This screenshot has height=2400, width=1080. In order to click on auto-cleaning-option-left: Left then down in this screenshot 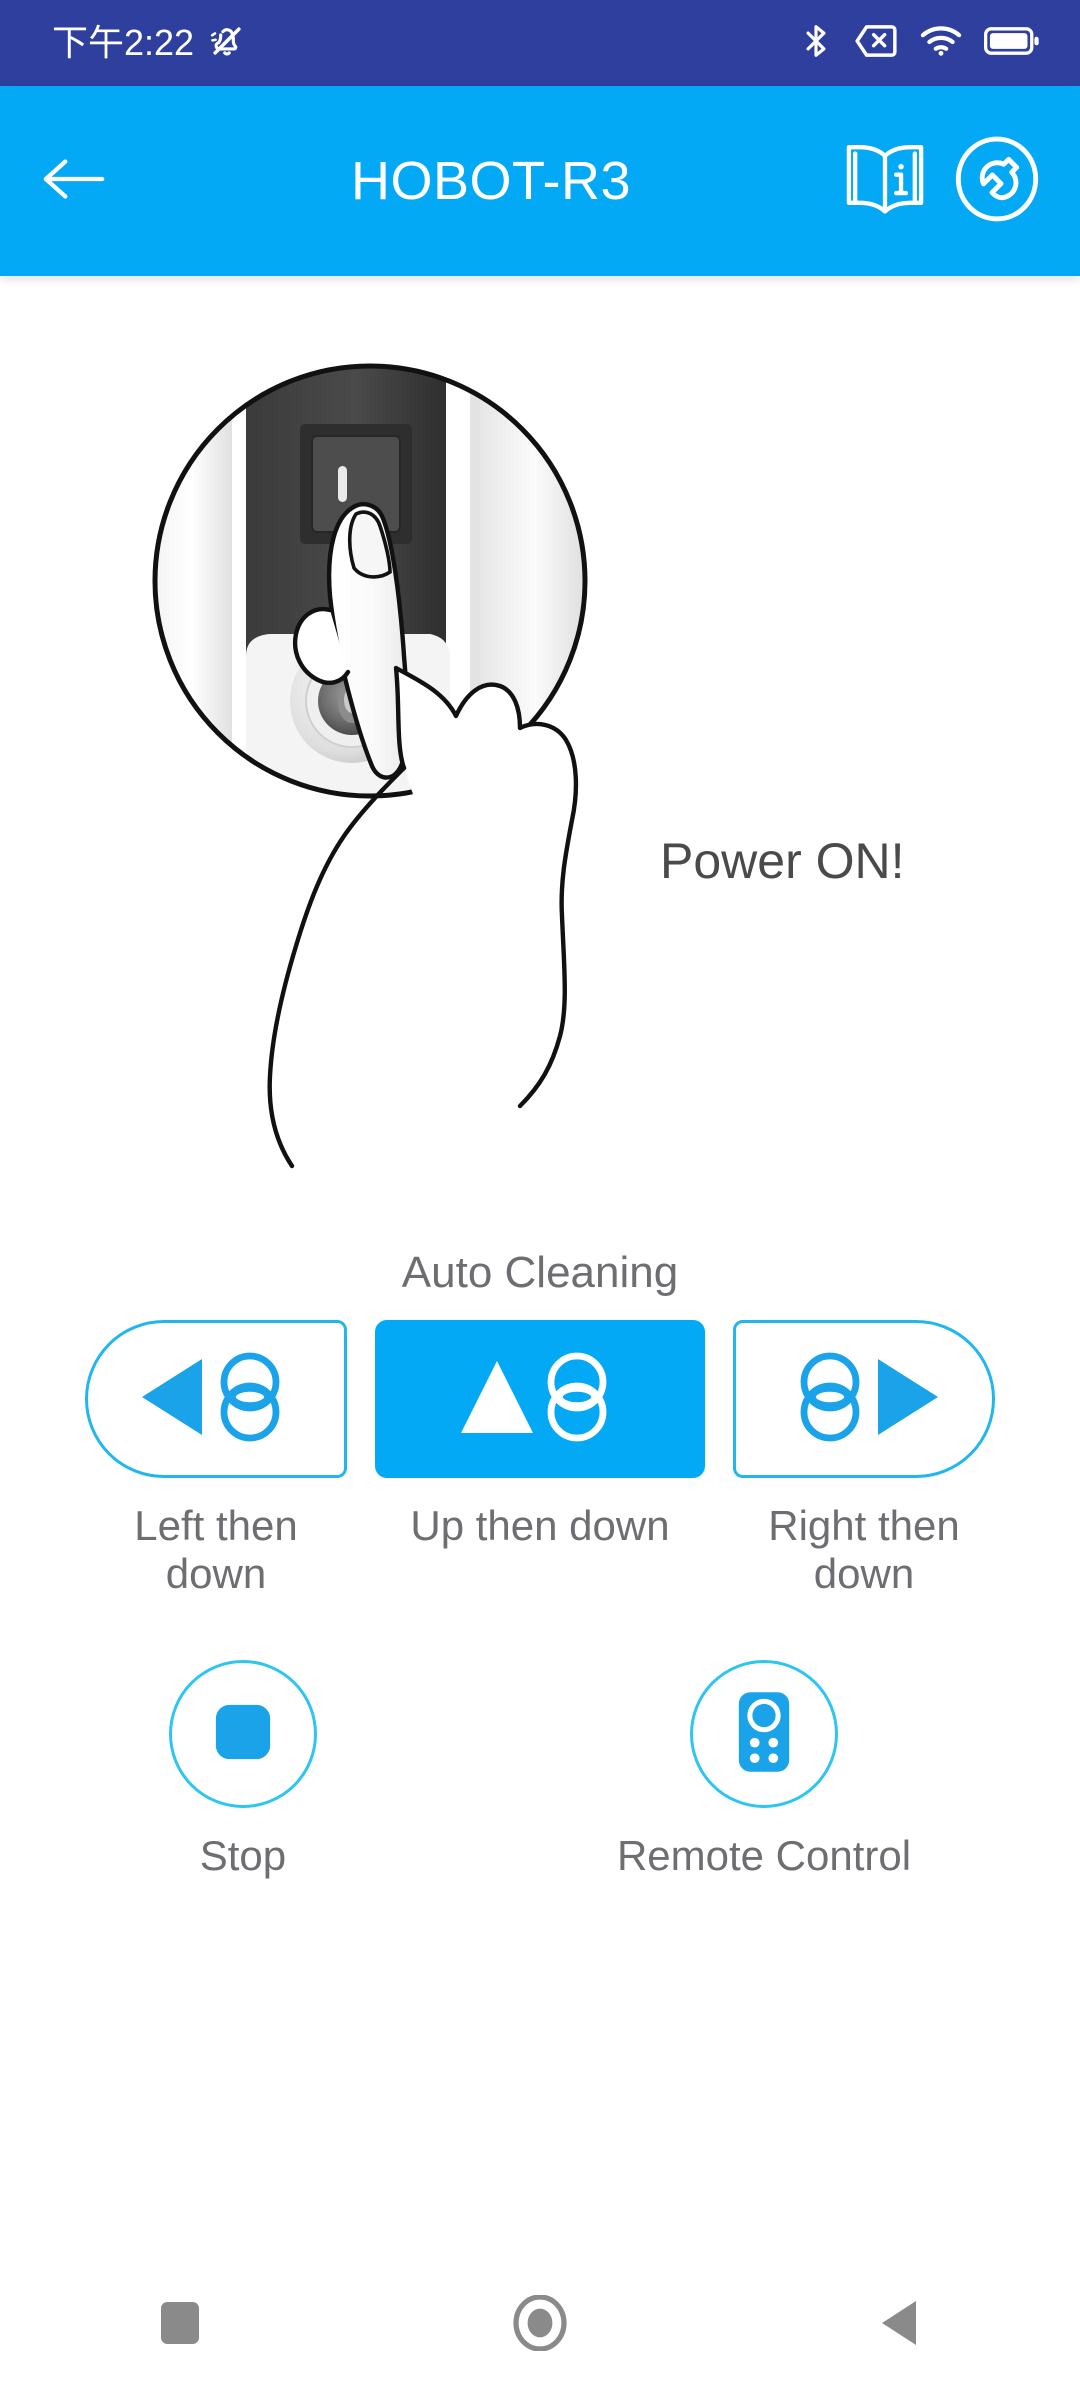, I will do `click(216, 1459)`.